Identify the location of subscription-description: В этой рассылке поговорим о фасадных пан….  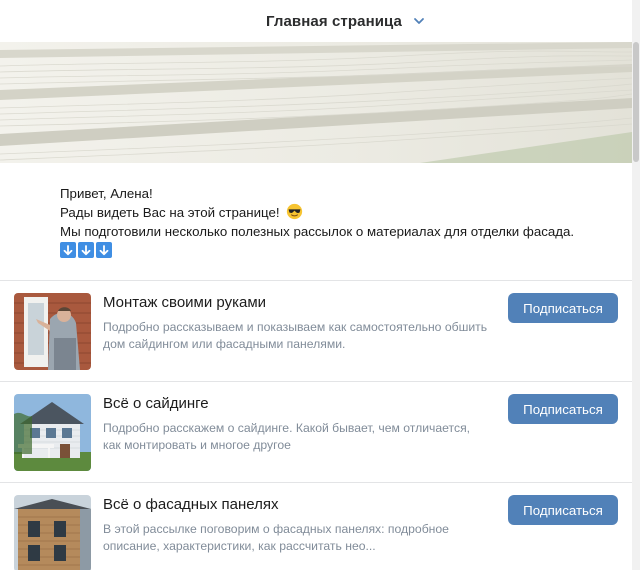
(276, 537).